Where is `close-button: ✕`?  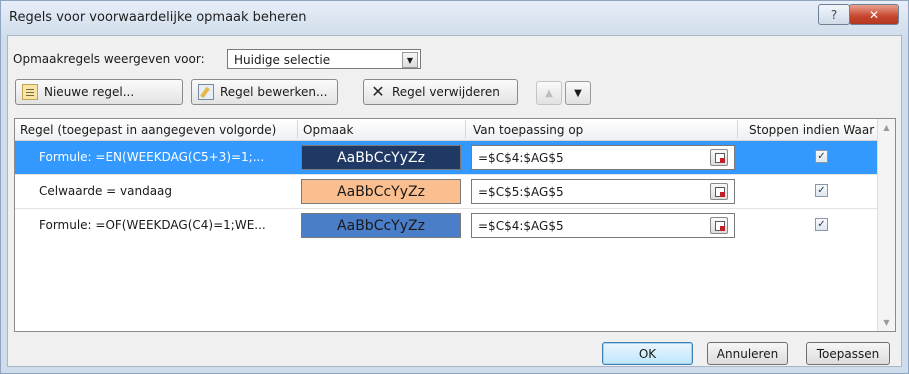 close-button: ✕ is located at coordinates (874, 14).